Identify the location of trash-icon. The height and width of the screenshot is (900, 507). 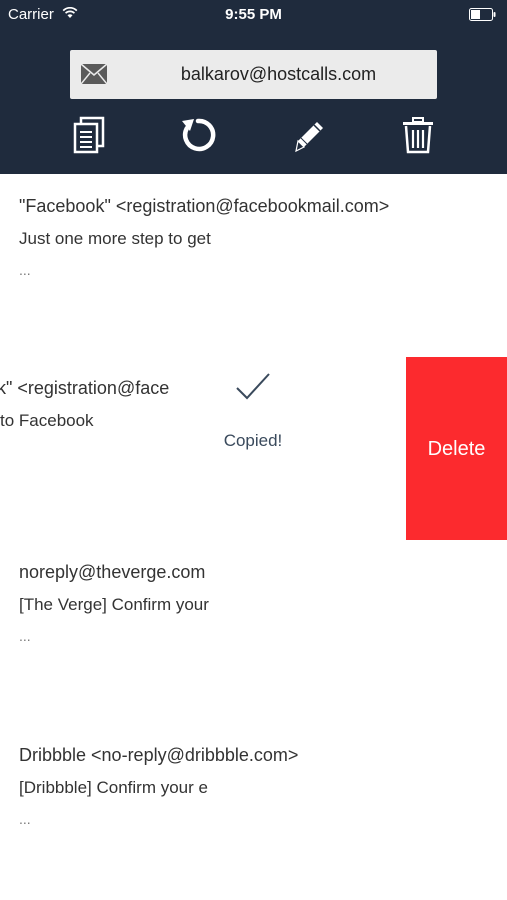
(418, 137).